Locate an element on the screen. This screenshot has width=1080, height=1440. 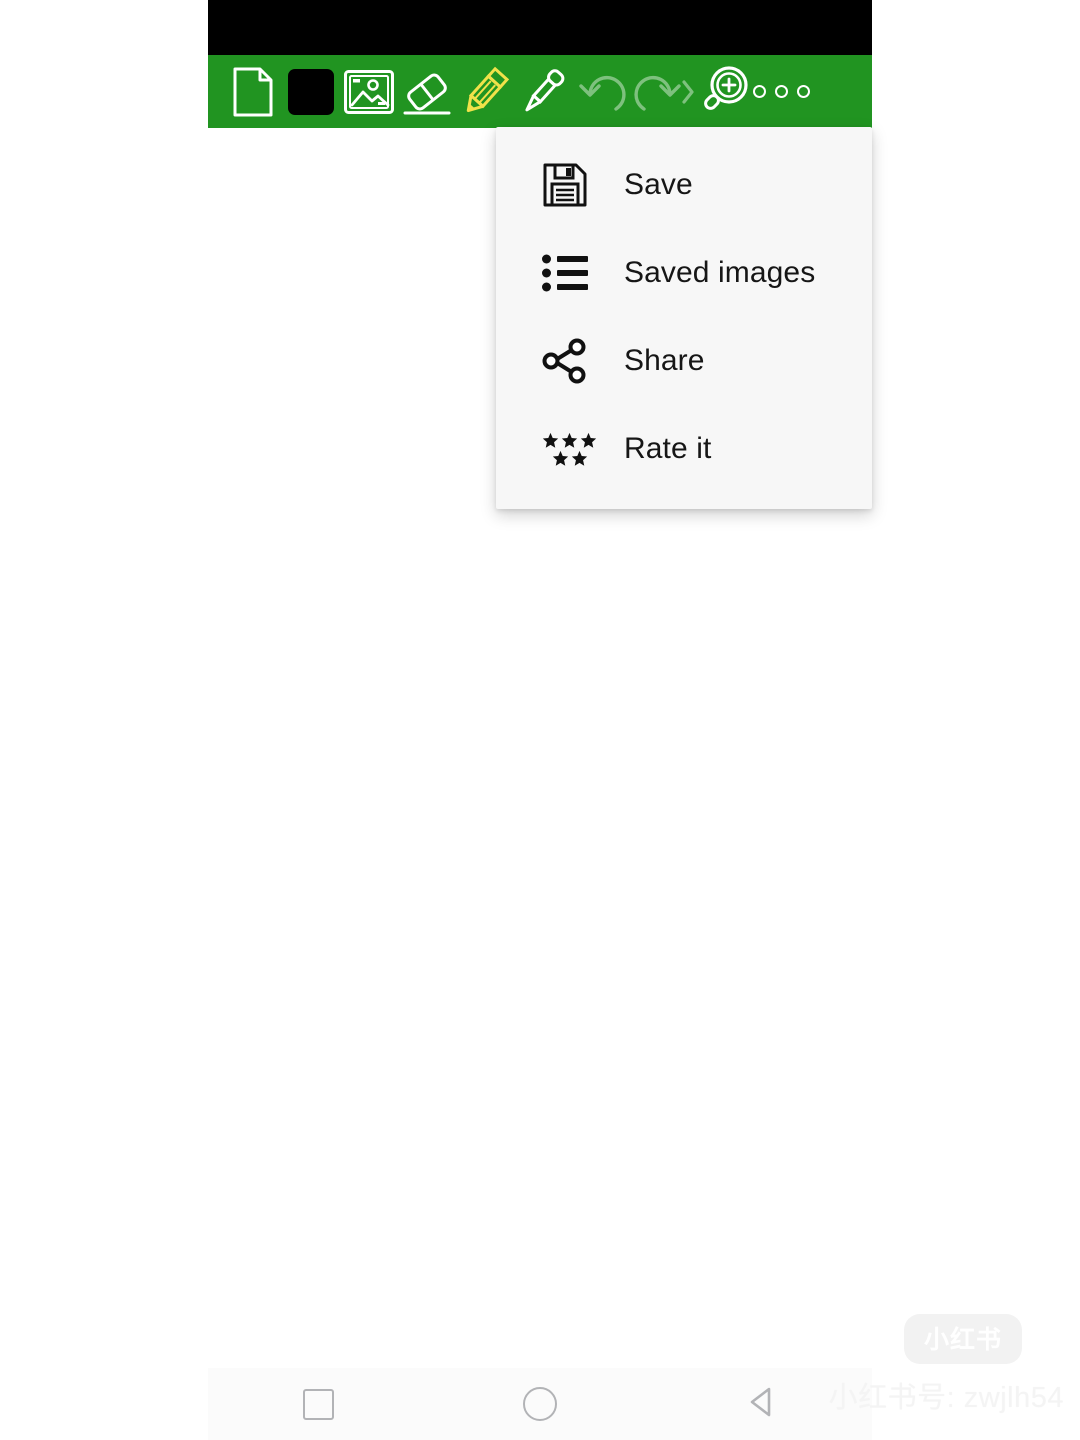
chevron-right-icon is located at coordinates (688, 92).